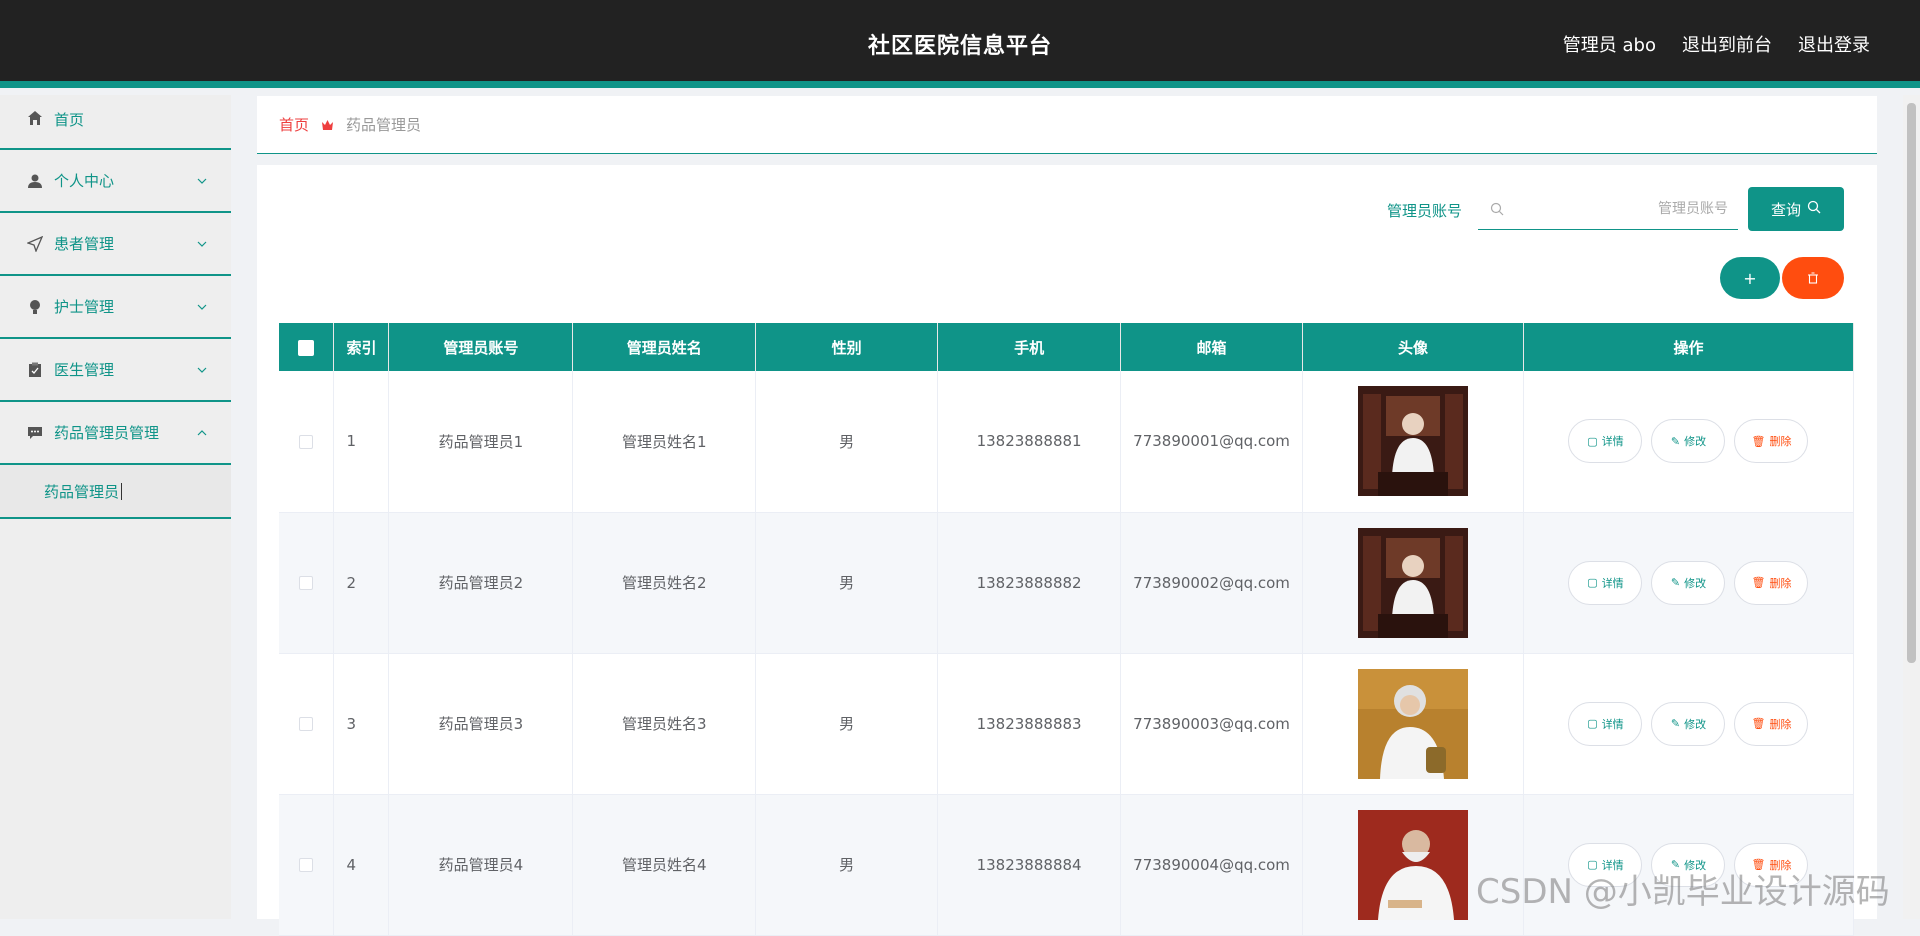 This screenshot has width=1920, height=936. What do you see at coordinates (481, 442) in the screenshot?
I see `row-account: 药品管理员1` at bounding box center [481, 442].